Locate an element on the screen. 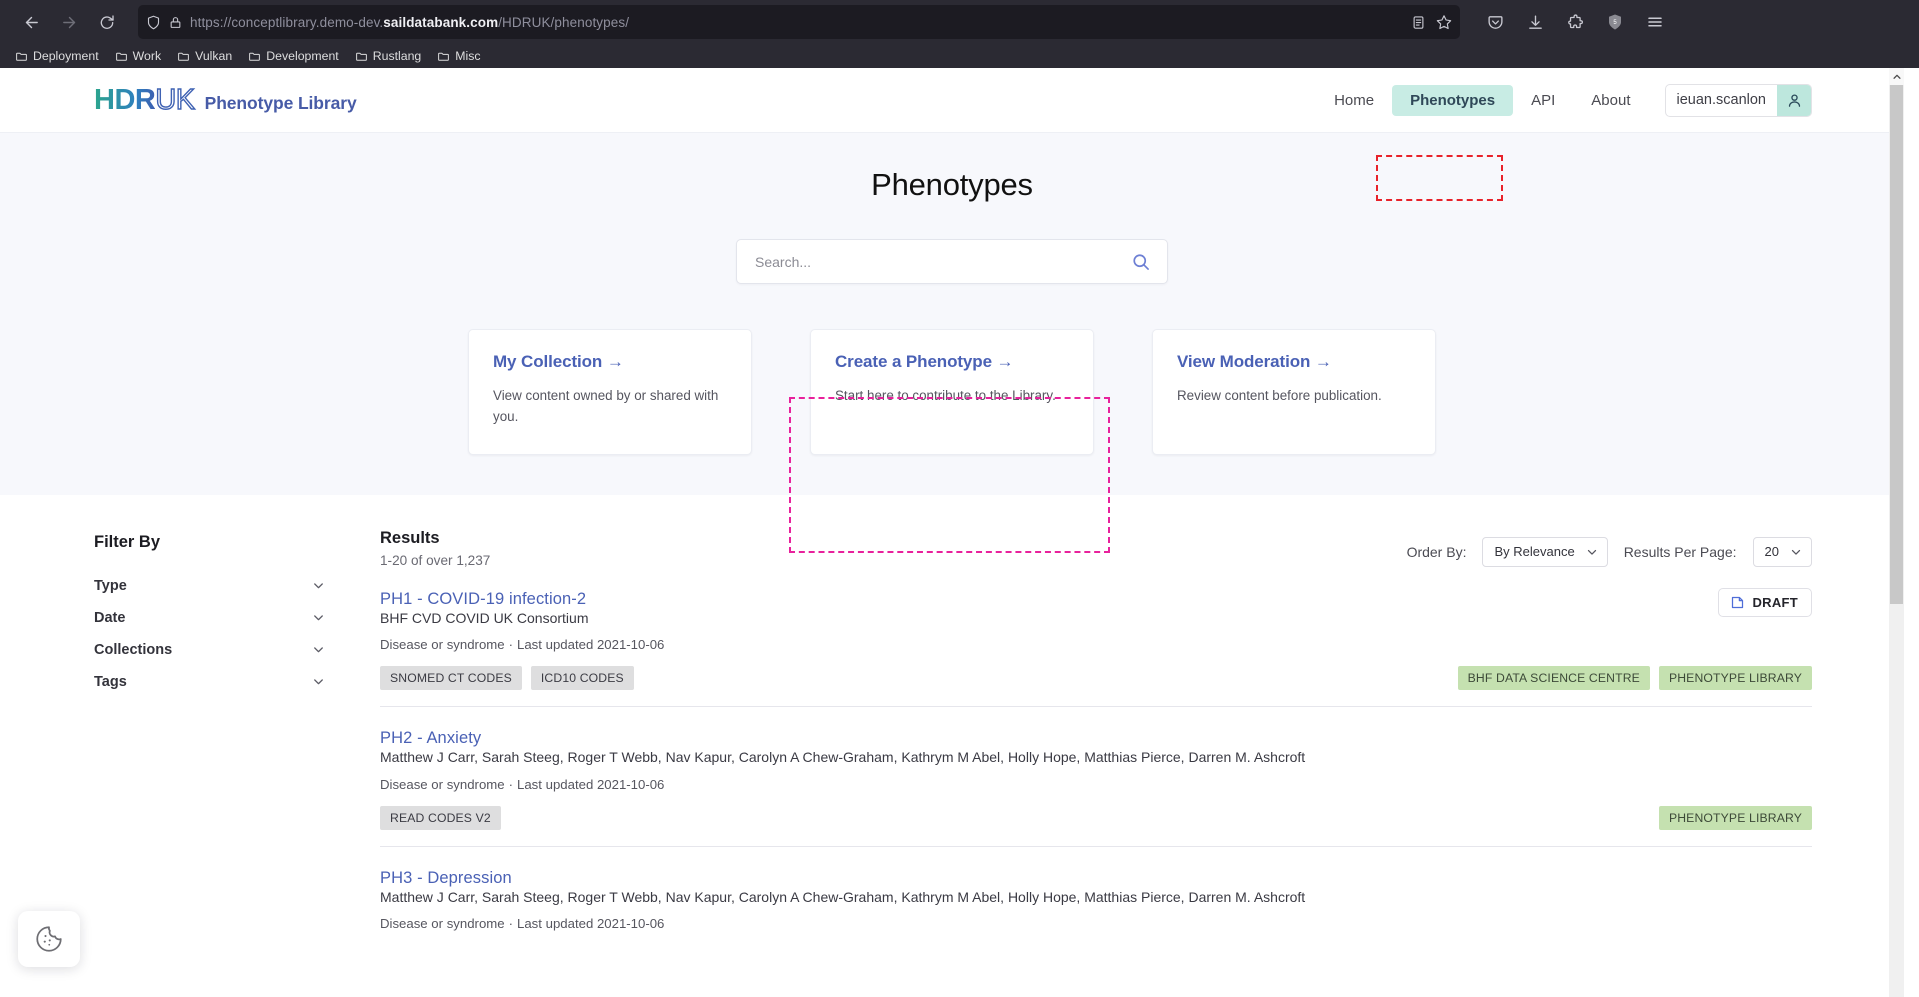 The image size is (1919, 997). result-title-link: PH1 - COVID-19 infection-2 is located at coordinates (483, 599).